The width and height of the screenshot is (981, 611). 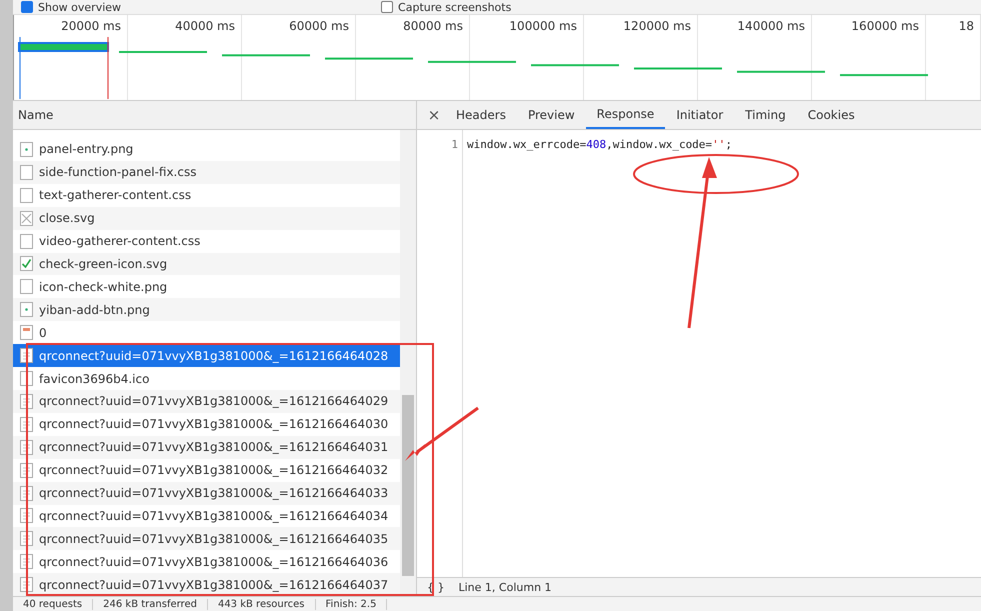 What do you see at coordinates (213, 585) in the screenshot?
I see `request-name: qrconnect?uuid=071vvyXB1g381000&_=1612166464037` at bounding box center [213, 585].